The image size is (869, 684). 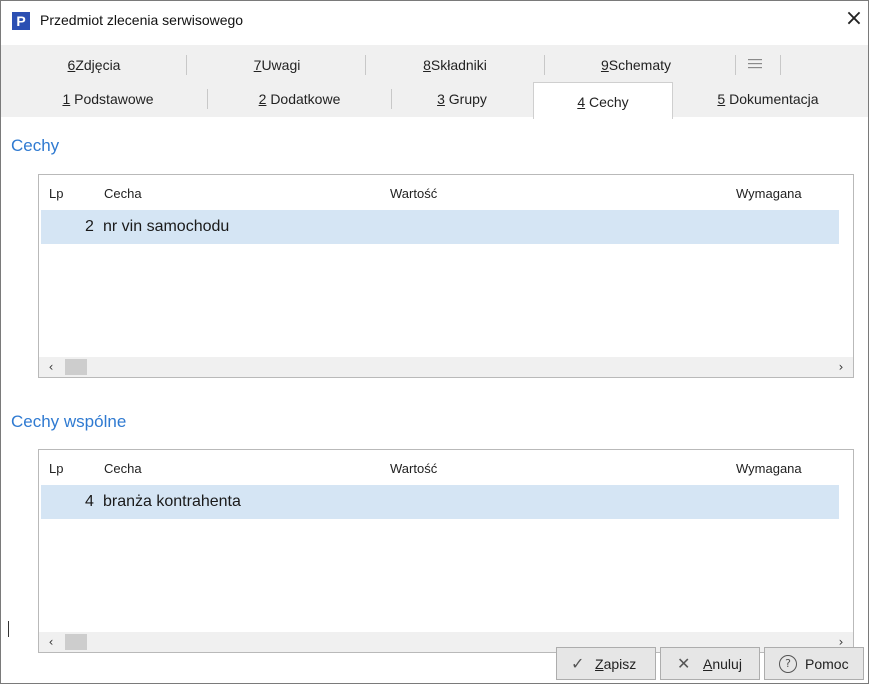 What do you see at coordinates (66, 99) in the screenshot?
I see `tab-mnemonic: 1` at bounding box center [66, 99].